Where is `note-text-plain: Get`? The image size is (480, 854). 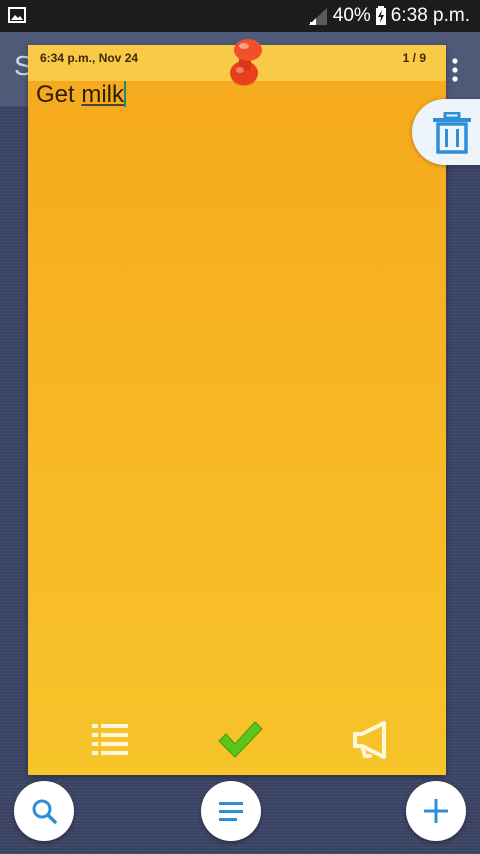 note-text-plain: Get is located at coordinates (59, 94).